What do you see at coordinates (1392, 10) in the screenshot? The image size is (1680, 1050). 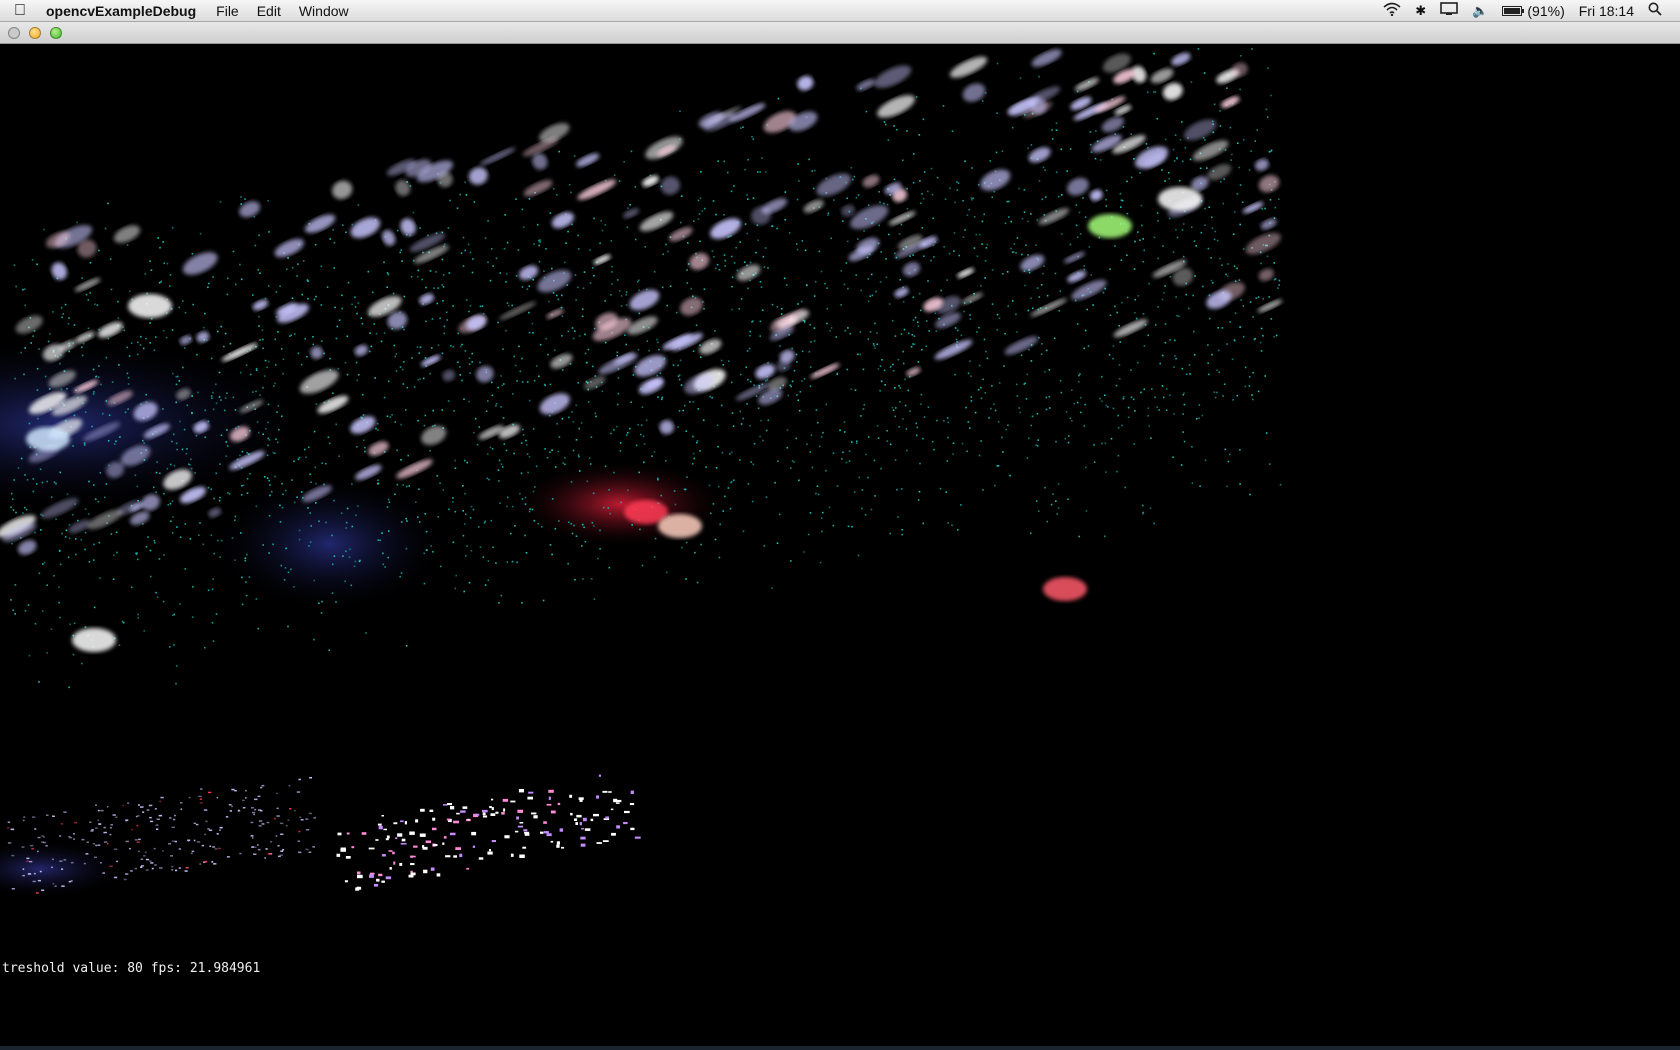 I see `wifi-icon` at bounding box center [1392, 10].